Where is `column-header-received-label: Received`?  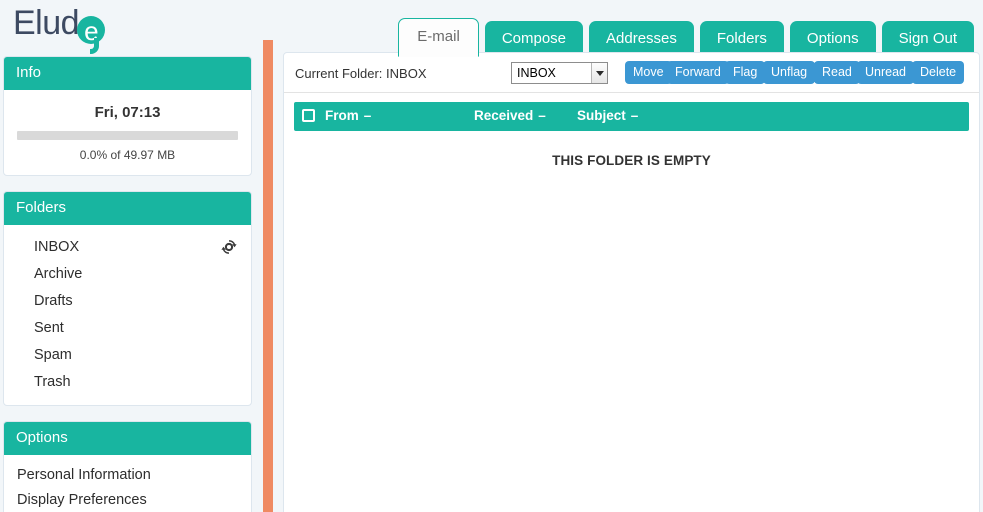 column-header-received-label: Received is located at coordinates (504, 115).